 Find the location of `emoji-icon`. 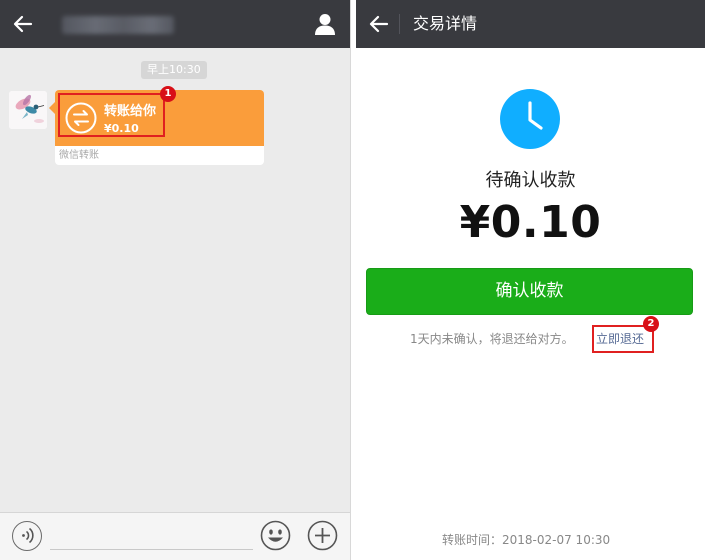

emoji-icon is located at coordinates (275, 535).